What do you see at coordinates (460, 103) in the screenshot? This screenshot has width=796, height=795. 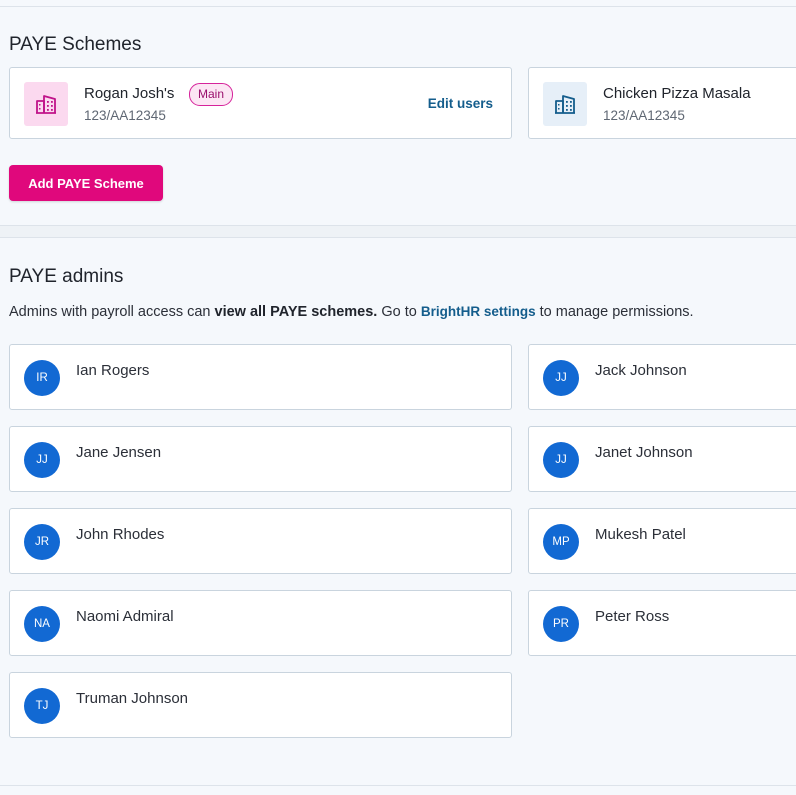 I see `edit-users-link: Edit users` at bounding box center [460, 103].